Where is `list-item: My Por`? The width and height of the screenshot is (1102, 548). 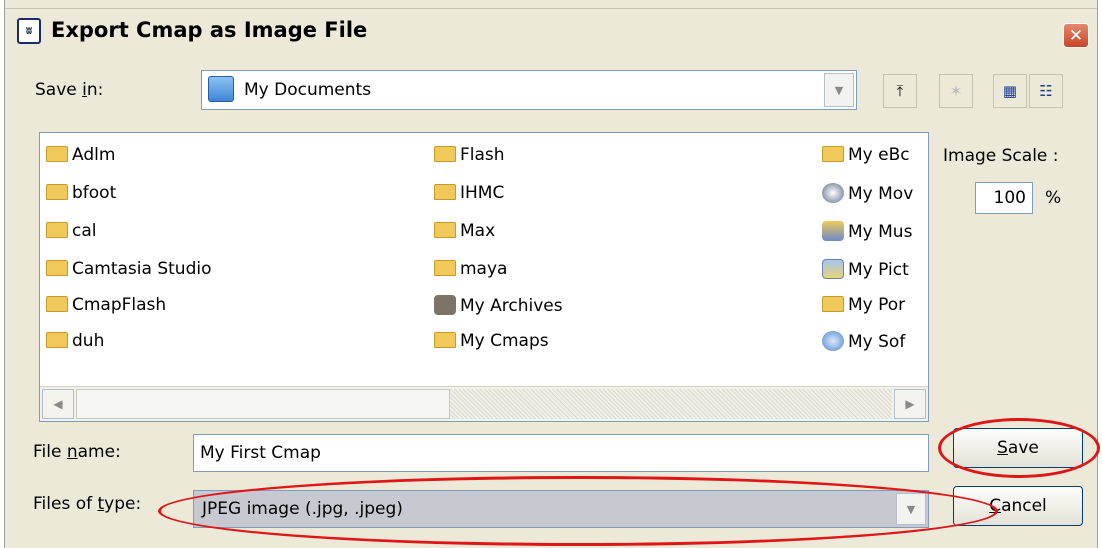
list-item: My Por is located at coordinates (863, 308).